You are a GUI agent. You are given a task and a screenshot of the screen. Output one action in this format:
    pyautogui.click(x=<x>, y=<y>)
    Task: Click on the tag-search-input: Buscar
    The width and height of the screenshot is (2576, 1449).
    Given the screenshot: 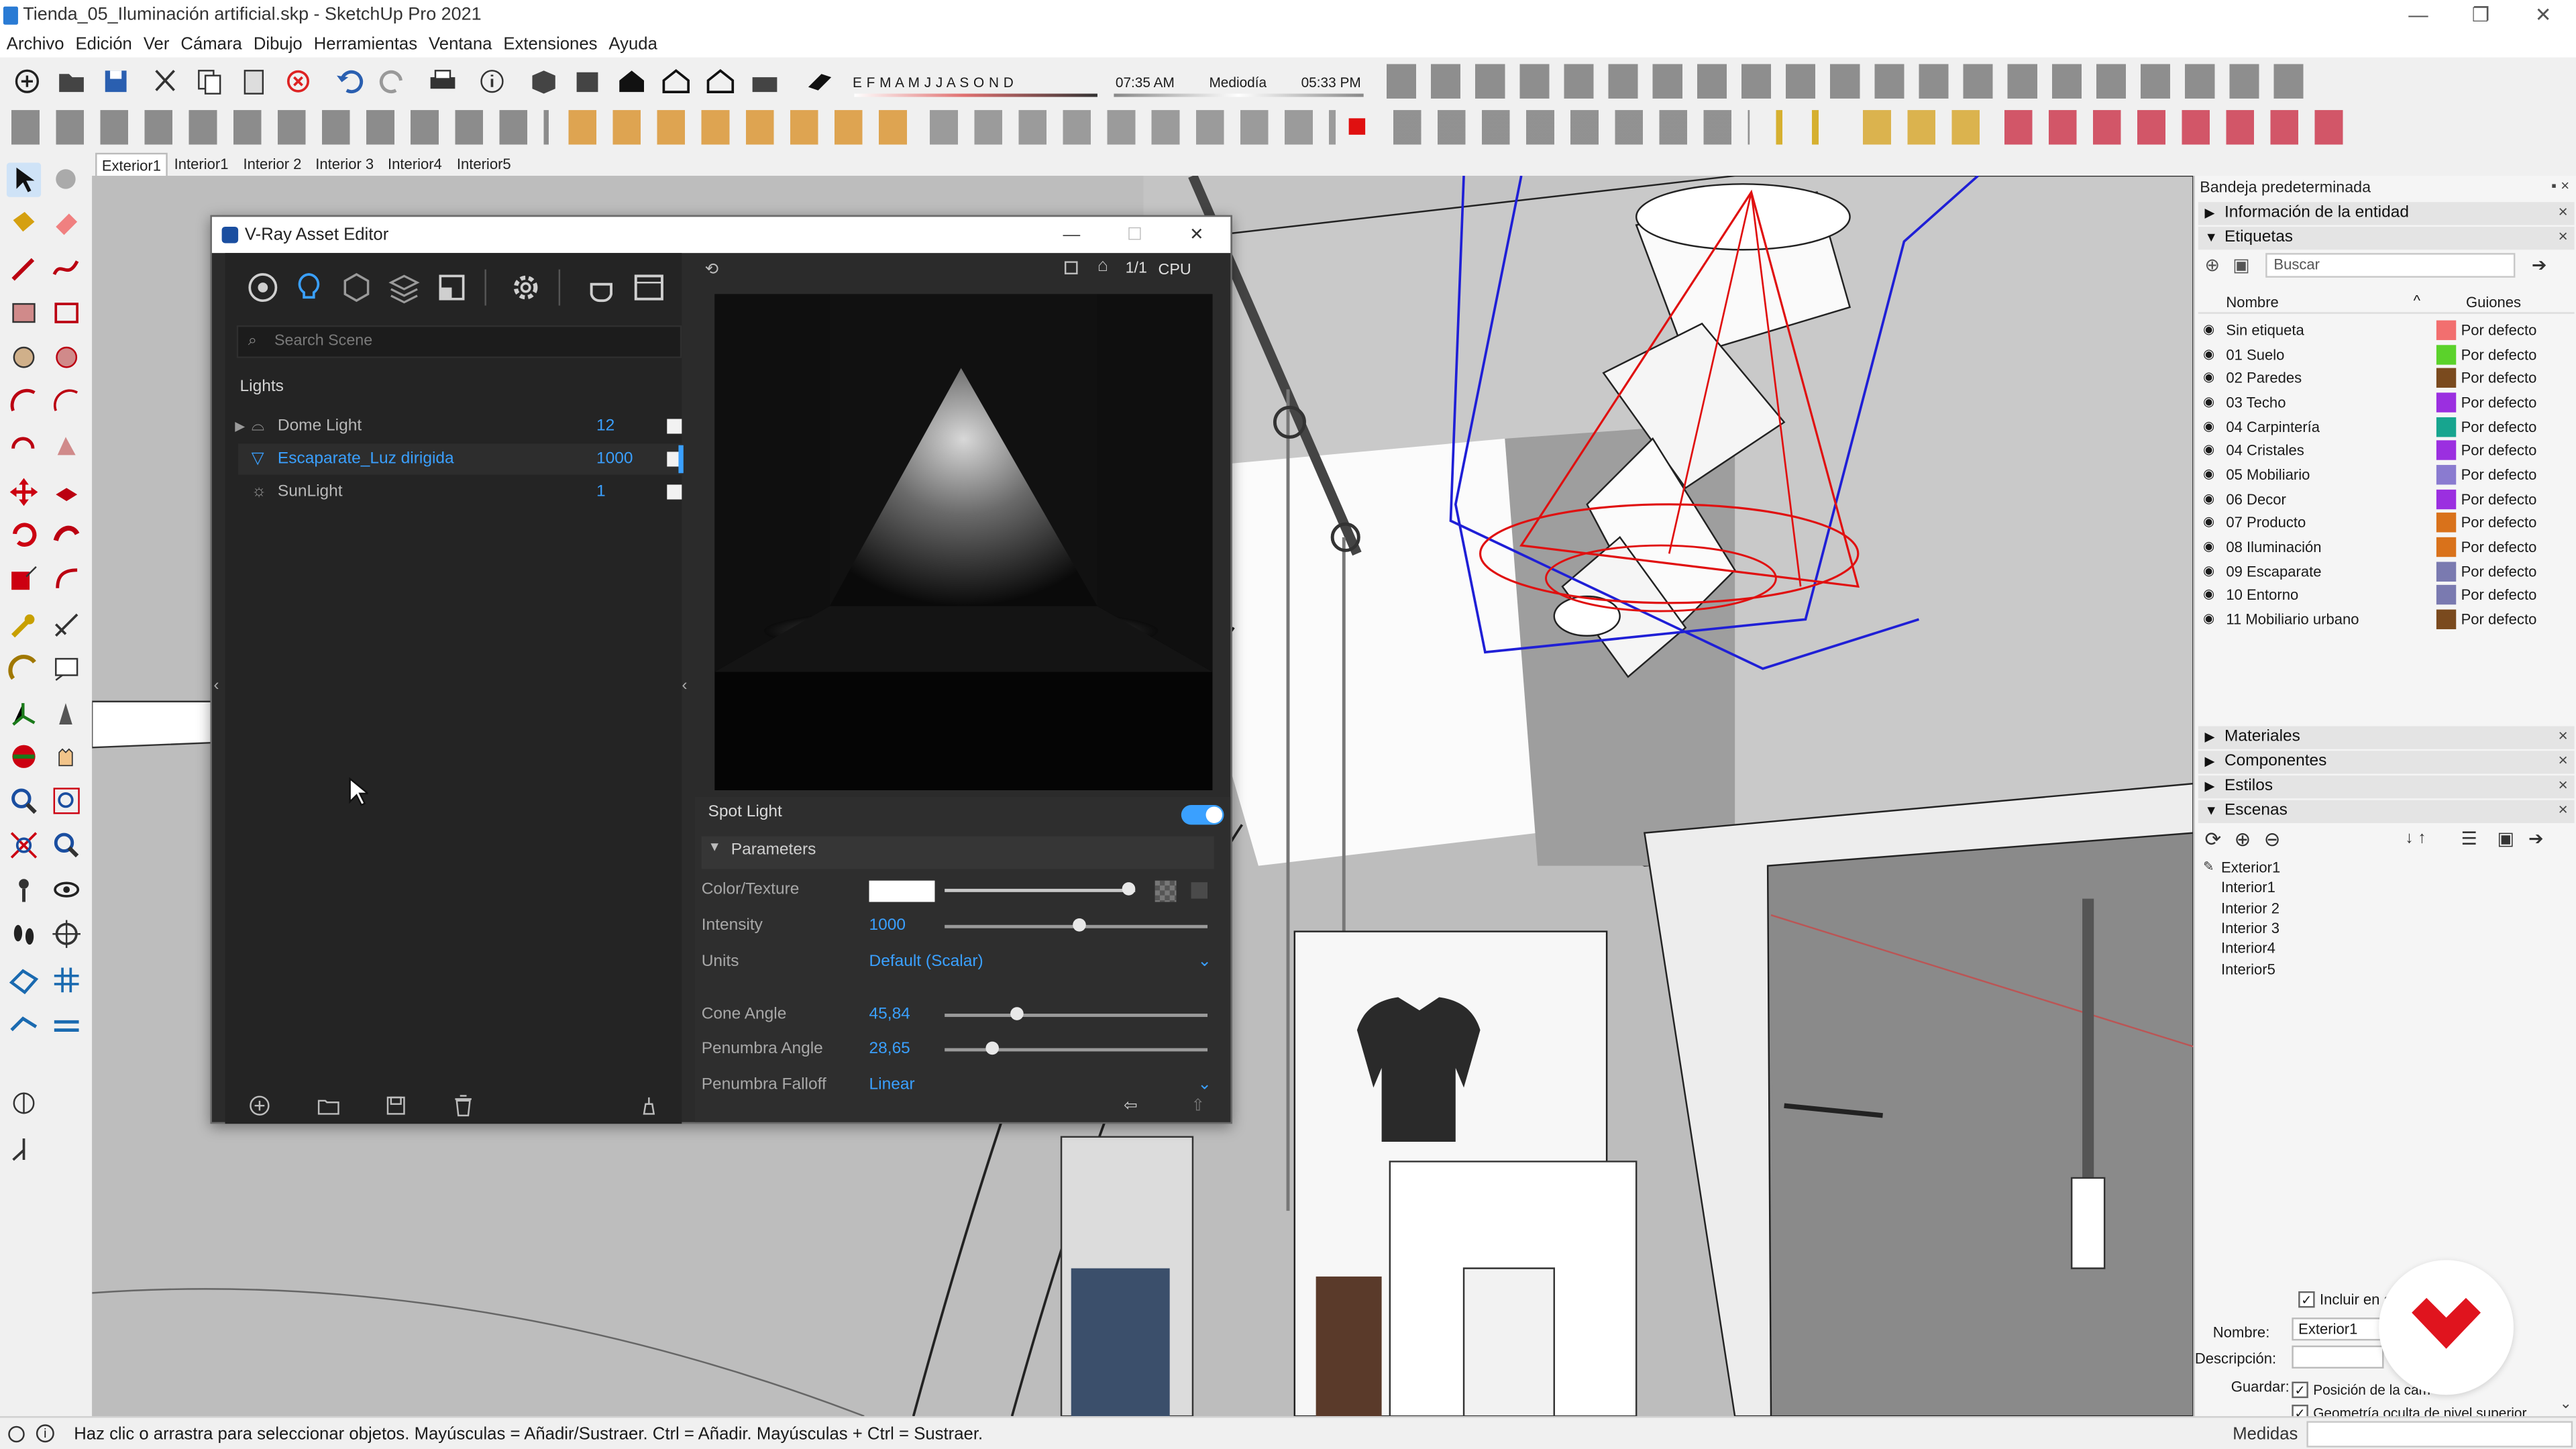 What is the action you would take?
    pyautogui.click(x=2390, y=265)
    